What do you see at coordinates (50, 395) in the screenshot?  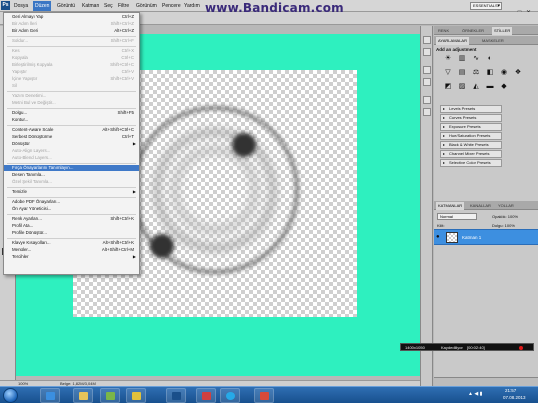 I see `taskbar-ie` at bounding box center [50, 395].